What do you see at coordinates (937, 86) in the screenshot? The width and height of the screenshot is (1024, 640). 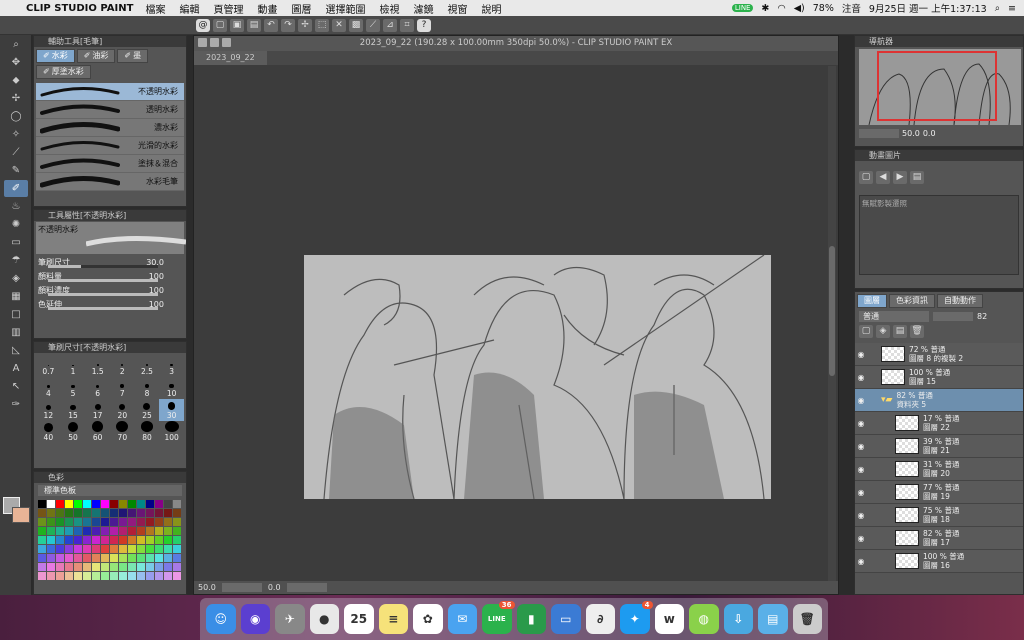 I see `navigator-view-frame` at bounding box center [937, 86].